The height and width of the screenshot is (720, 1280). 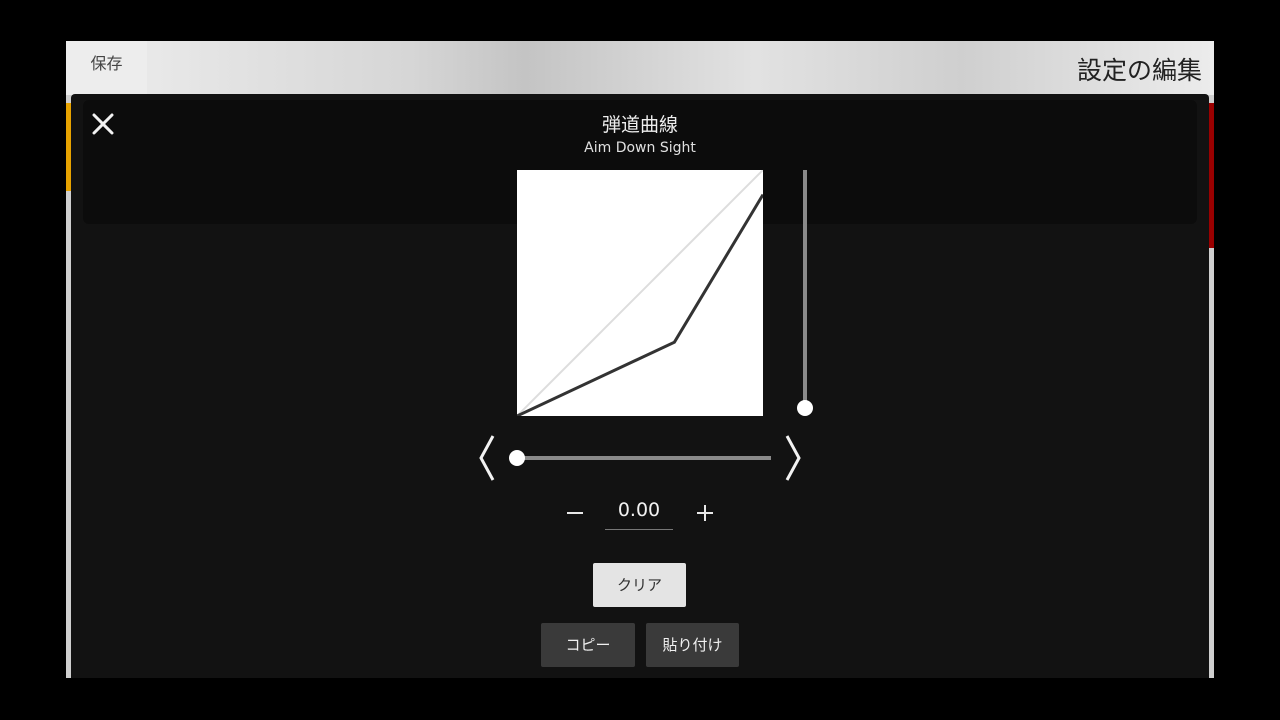 I want to click on modal-subtitle: Aim Down Sight, so click(x=640, y=148).